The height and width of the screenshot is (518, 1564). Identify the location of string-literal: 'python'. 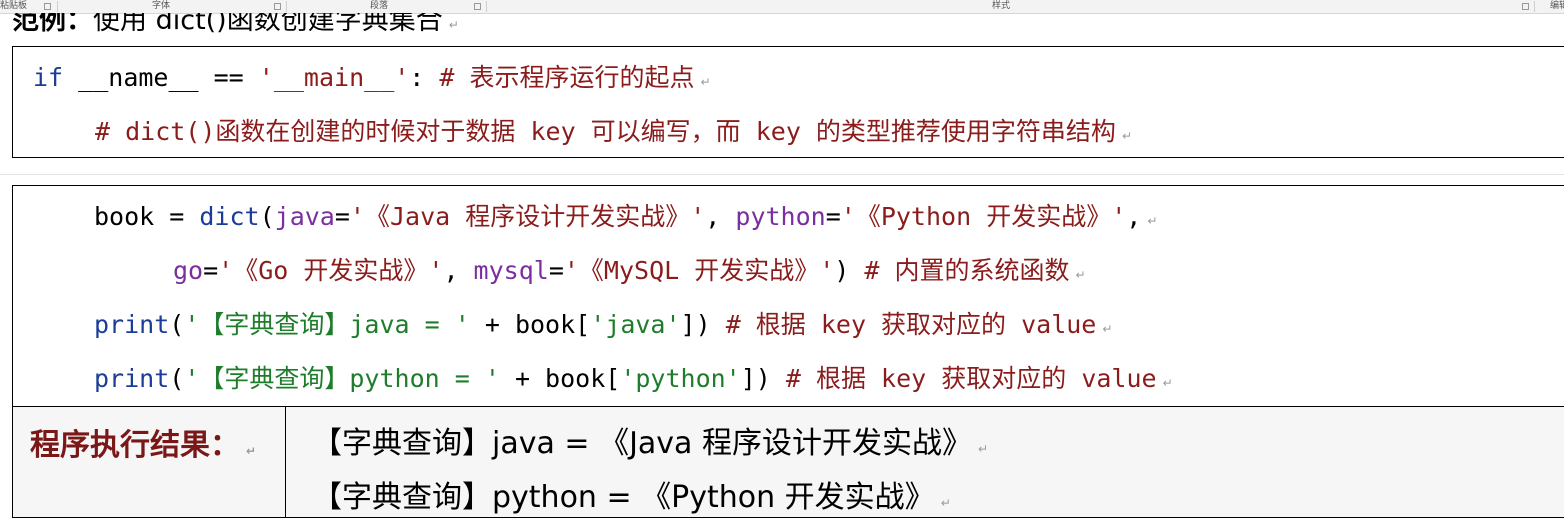
(680, 378).